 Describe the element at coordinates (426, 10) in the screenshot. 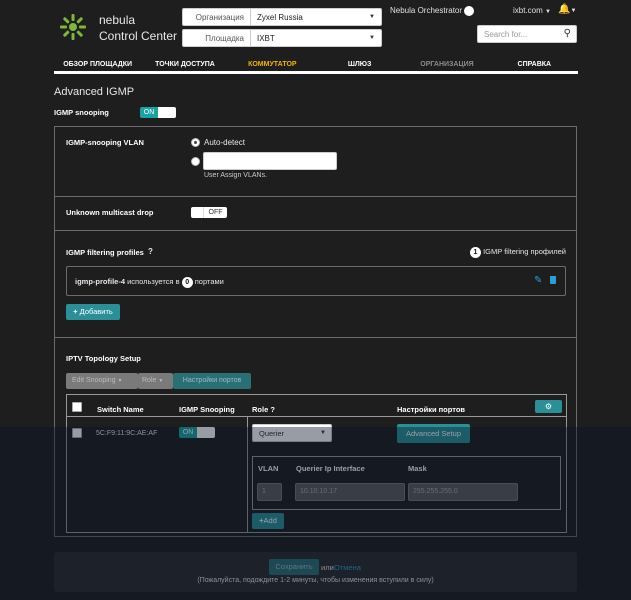

I see `orchestrator-label: Nebula Orchestrator` at that location.